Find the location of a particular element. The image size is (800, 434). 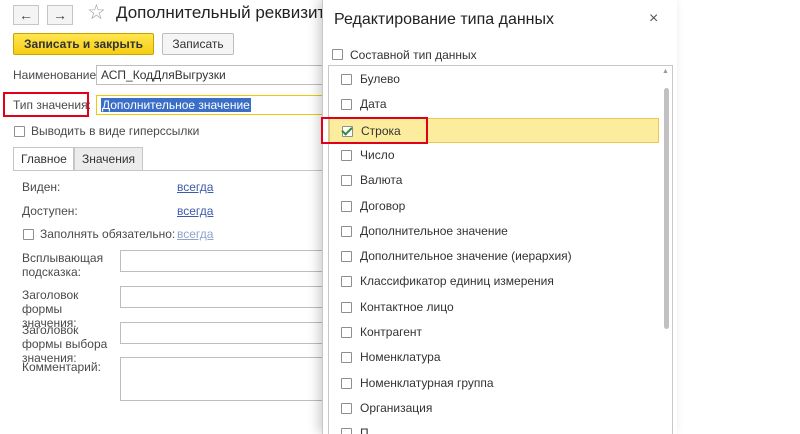

visible-label: Виден: is located at coordinates (41, 187).